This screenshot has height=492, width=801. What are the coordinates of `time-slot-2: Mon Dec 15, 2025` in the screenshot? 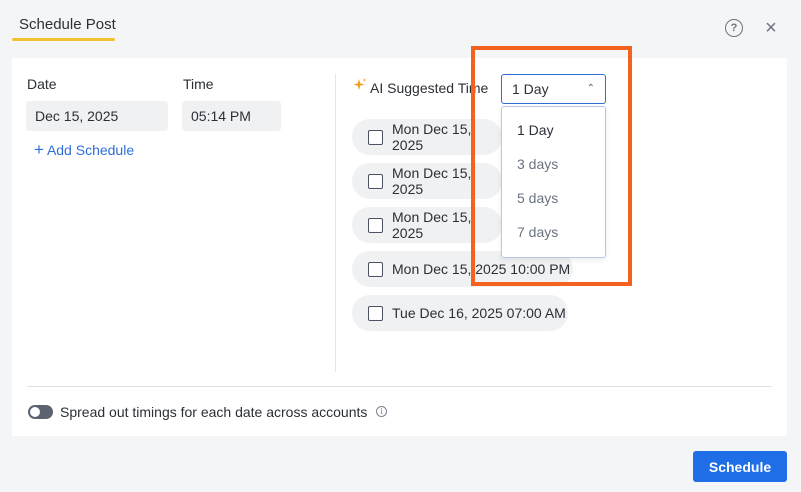 It's located at (427, 181).